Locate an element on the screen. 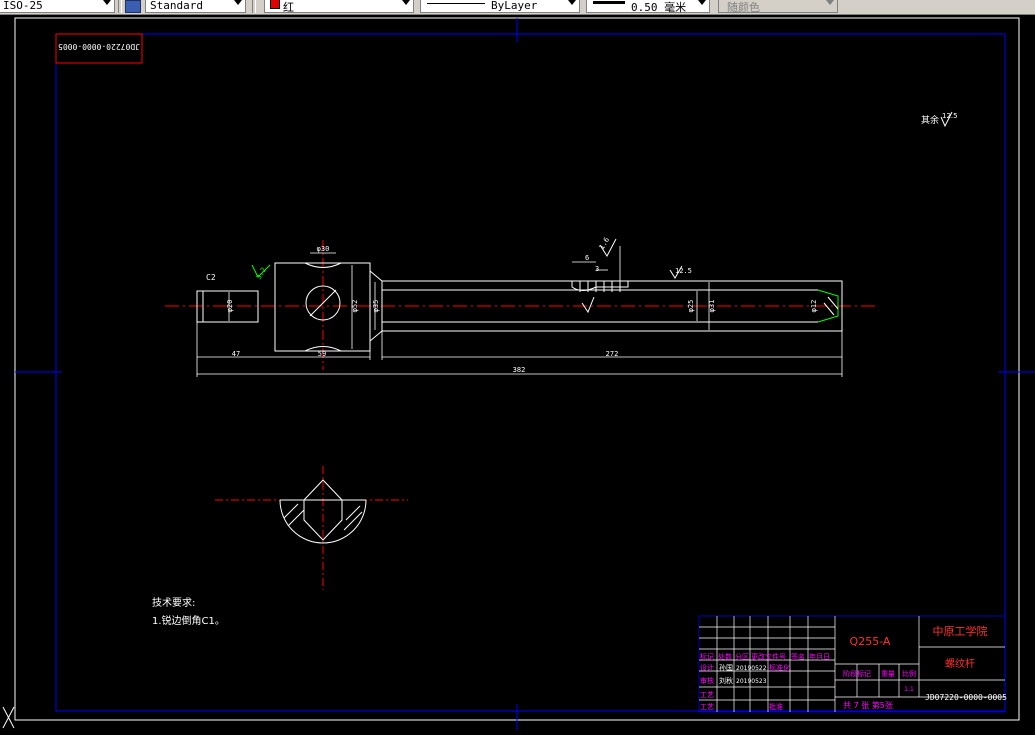 Image resolution: width=1035 pixels, height=735 pixels. section-view is located at coordinates (311, 528).